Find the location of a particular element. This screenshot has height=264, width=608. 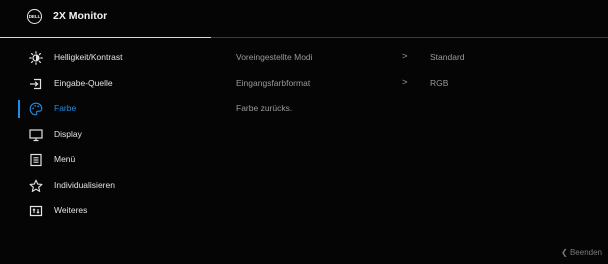

star-icon is located at coordinates (36, 186).